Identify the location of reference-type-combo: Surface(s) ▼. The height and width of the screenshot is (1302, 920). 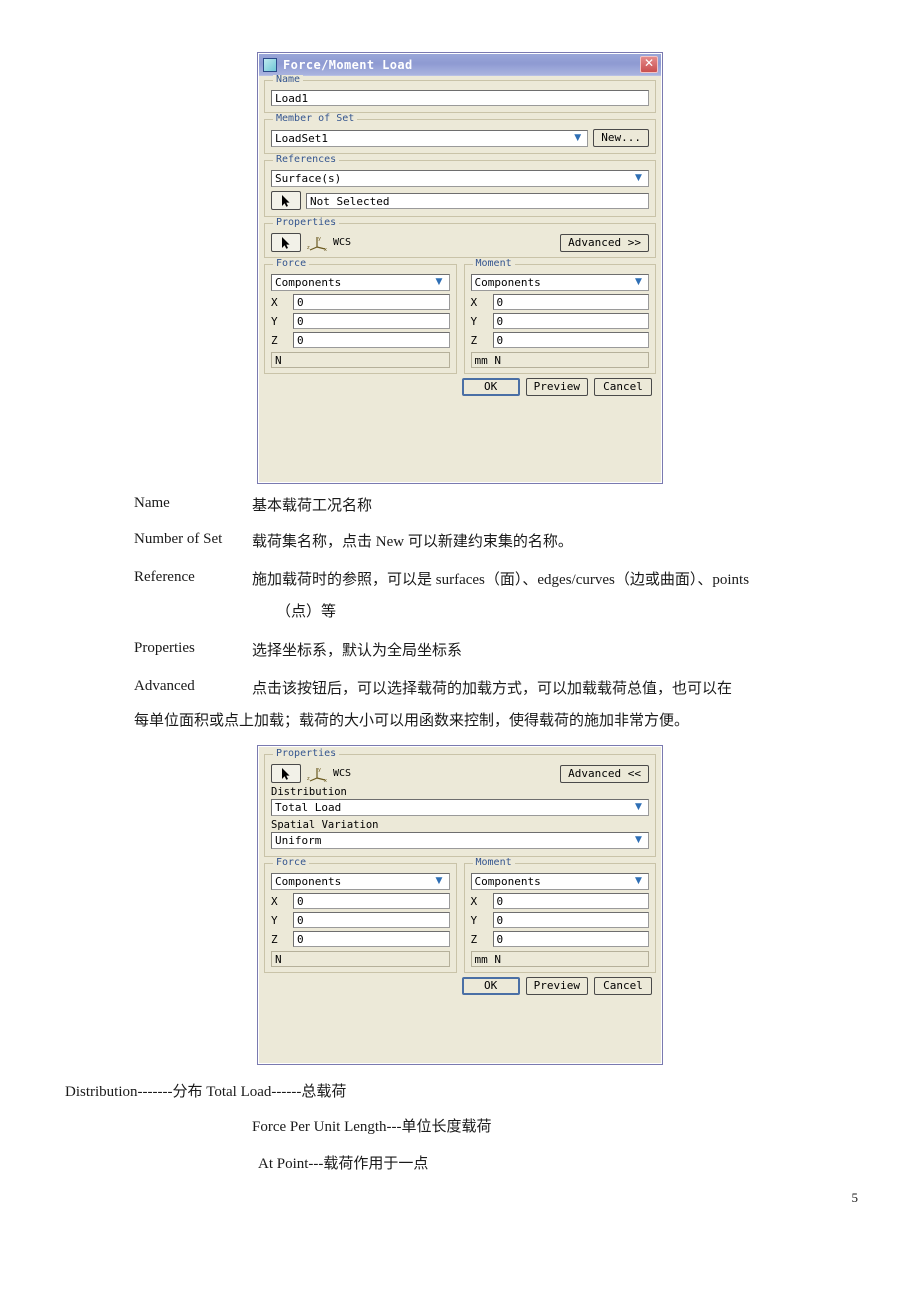
(460, 178).